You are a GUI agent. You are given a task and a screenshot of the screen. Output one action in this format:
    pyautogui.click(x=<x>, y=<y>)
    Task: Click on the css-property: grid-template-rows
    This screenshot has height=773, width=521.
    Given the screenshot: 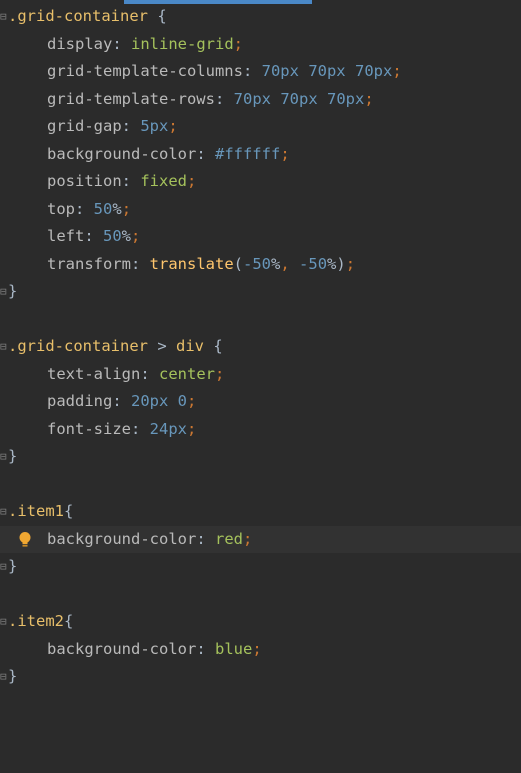 What is the action you would take?
    pyautogui.click(x=131, y=98)
    